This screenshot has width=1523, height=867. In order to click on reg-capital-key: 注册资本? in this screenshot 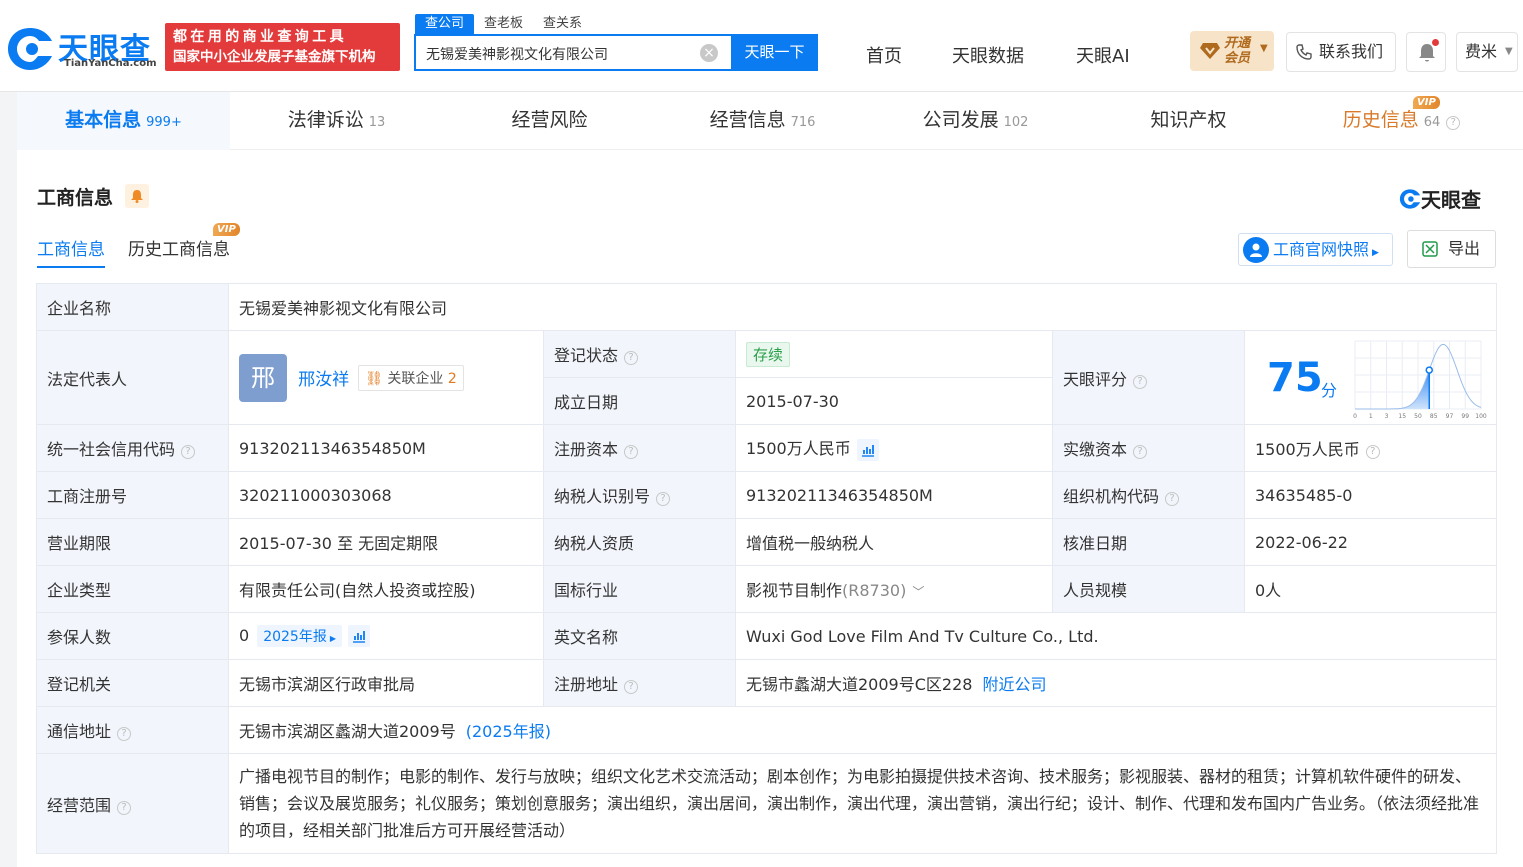, I will do `click(639, 448)`.